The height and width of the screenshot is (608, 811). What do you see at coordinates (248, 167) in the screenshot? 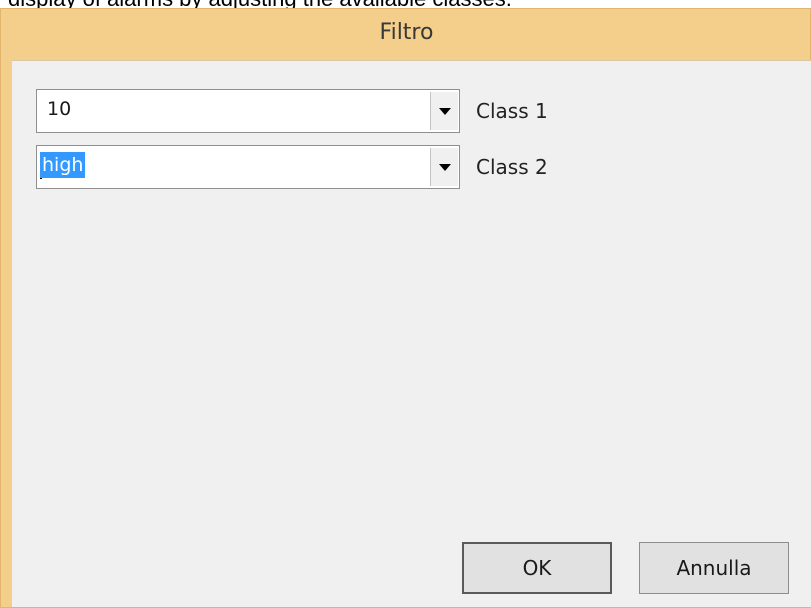
I see `class-2-combobox: high` at bounding box center [248, 167].